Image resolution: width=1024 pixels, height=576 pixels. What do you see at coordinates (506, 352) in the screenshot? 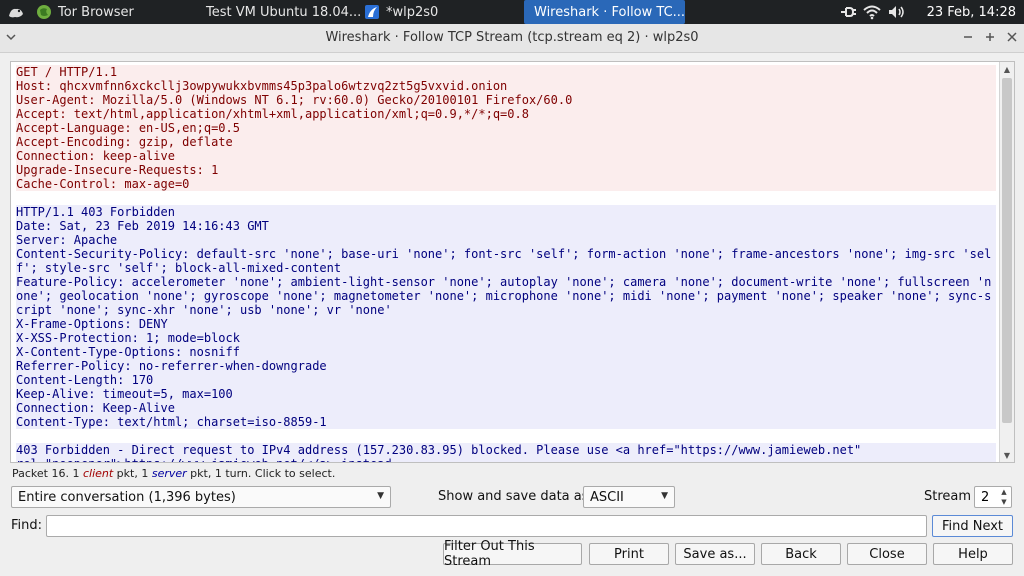
I see `server-stream-line: X-Content-Type-Options: nosniff` at bounding box center [506, 352].